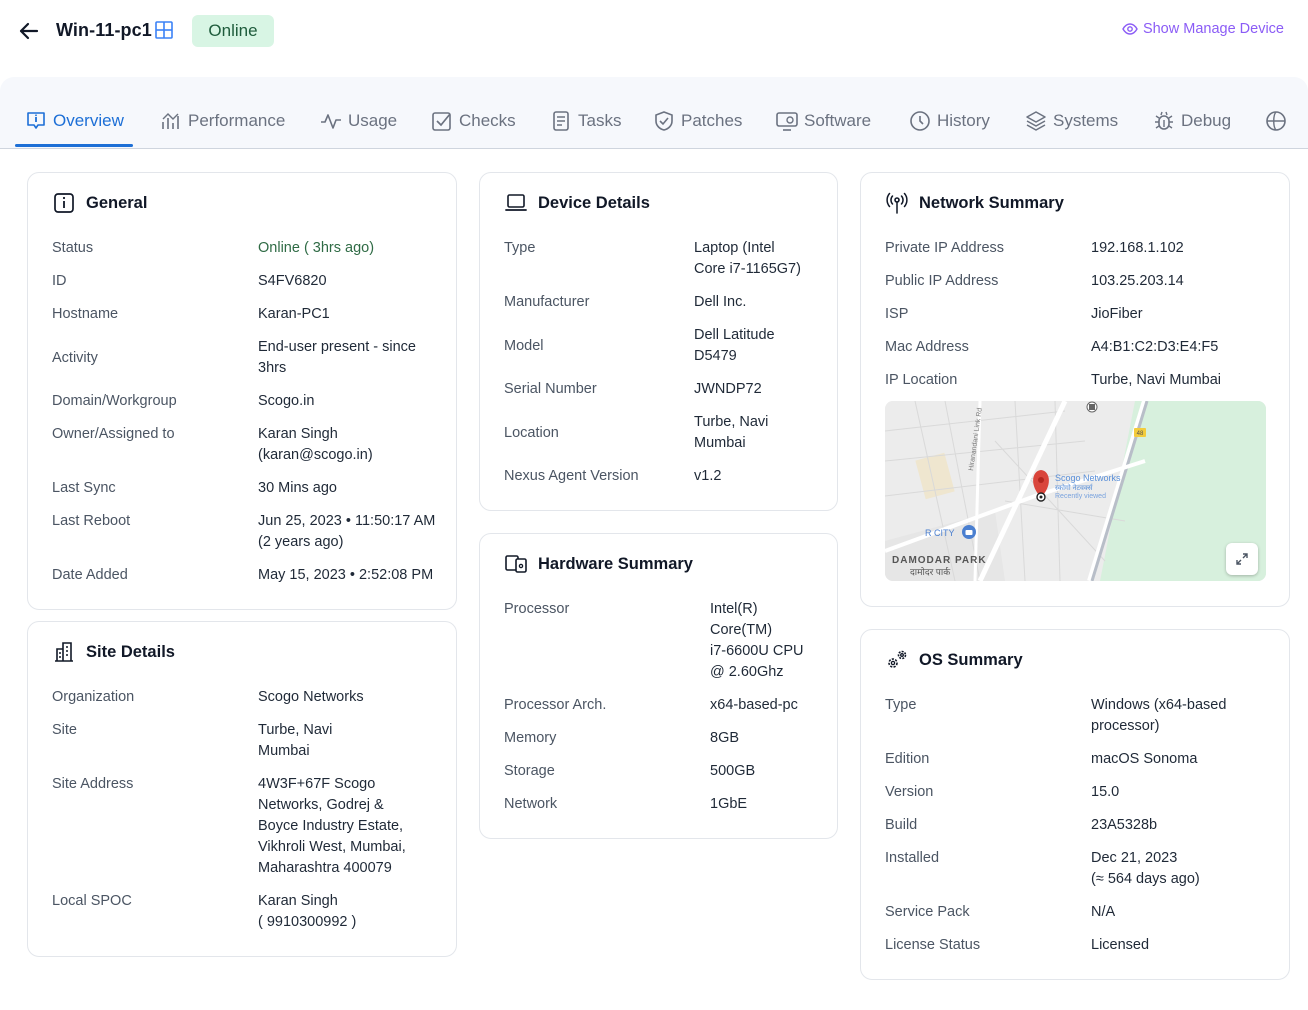  I want to click on owner-email: (karan@scogo.in), so click(315, 455).